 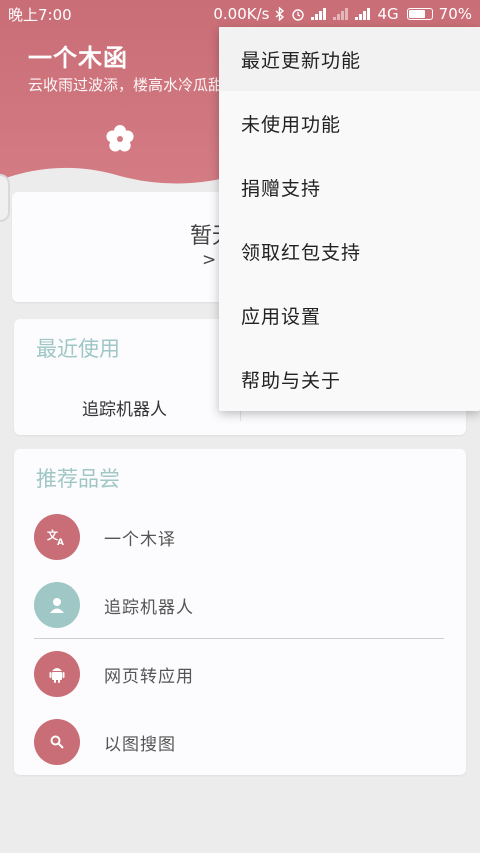 What do you see at coordinates (280, 14) in the screenshot?
I see `bluetooth-icon` at bounding box center [280, 14].